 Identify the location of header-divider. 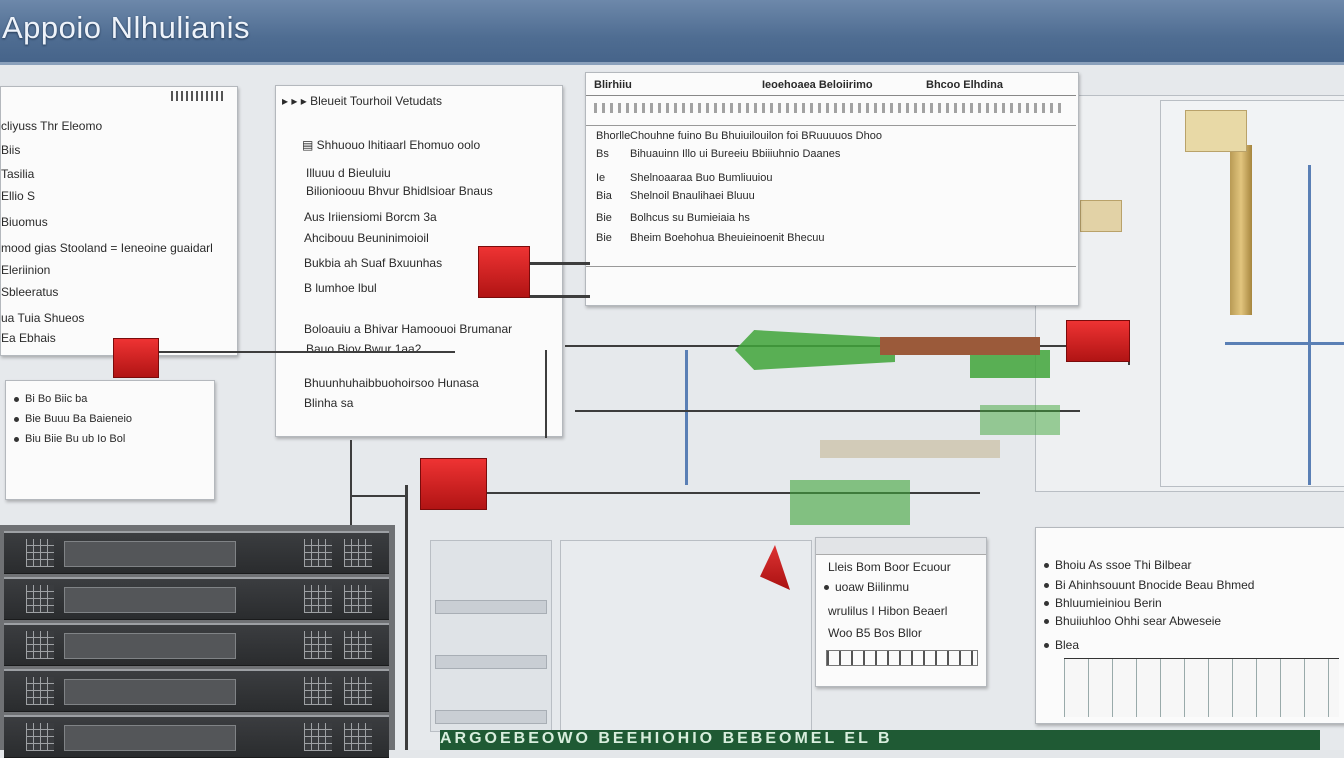
(831, 95).